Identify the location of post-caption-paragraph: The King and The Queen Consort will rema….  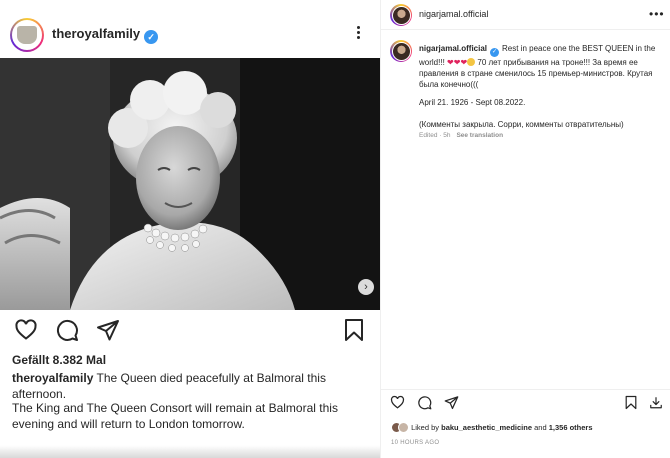
(175, 416).